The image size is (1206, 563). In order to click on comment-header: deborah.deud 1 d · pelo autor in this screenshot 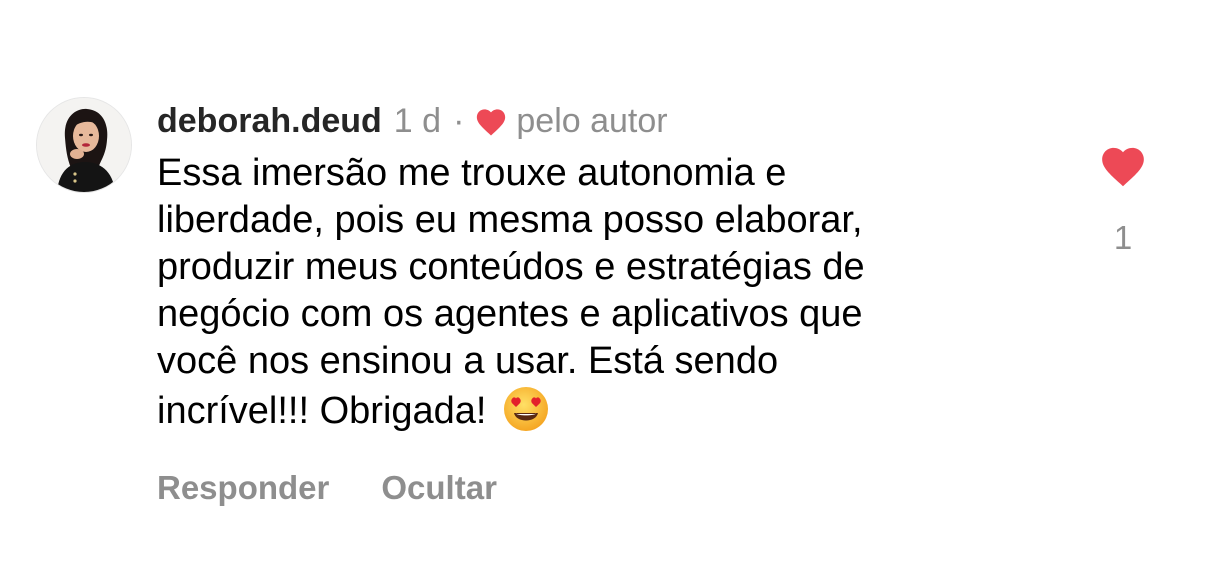, I will do `click(597, 121)`.